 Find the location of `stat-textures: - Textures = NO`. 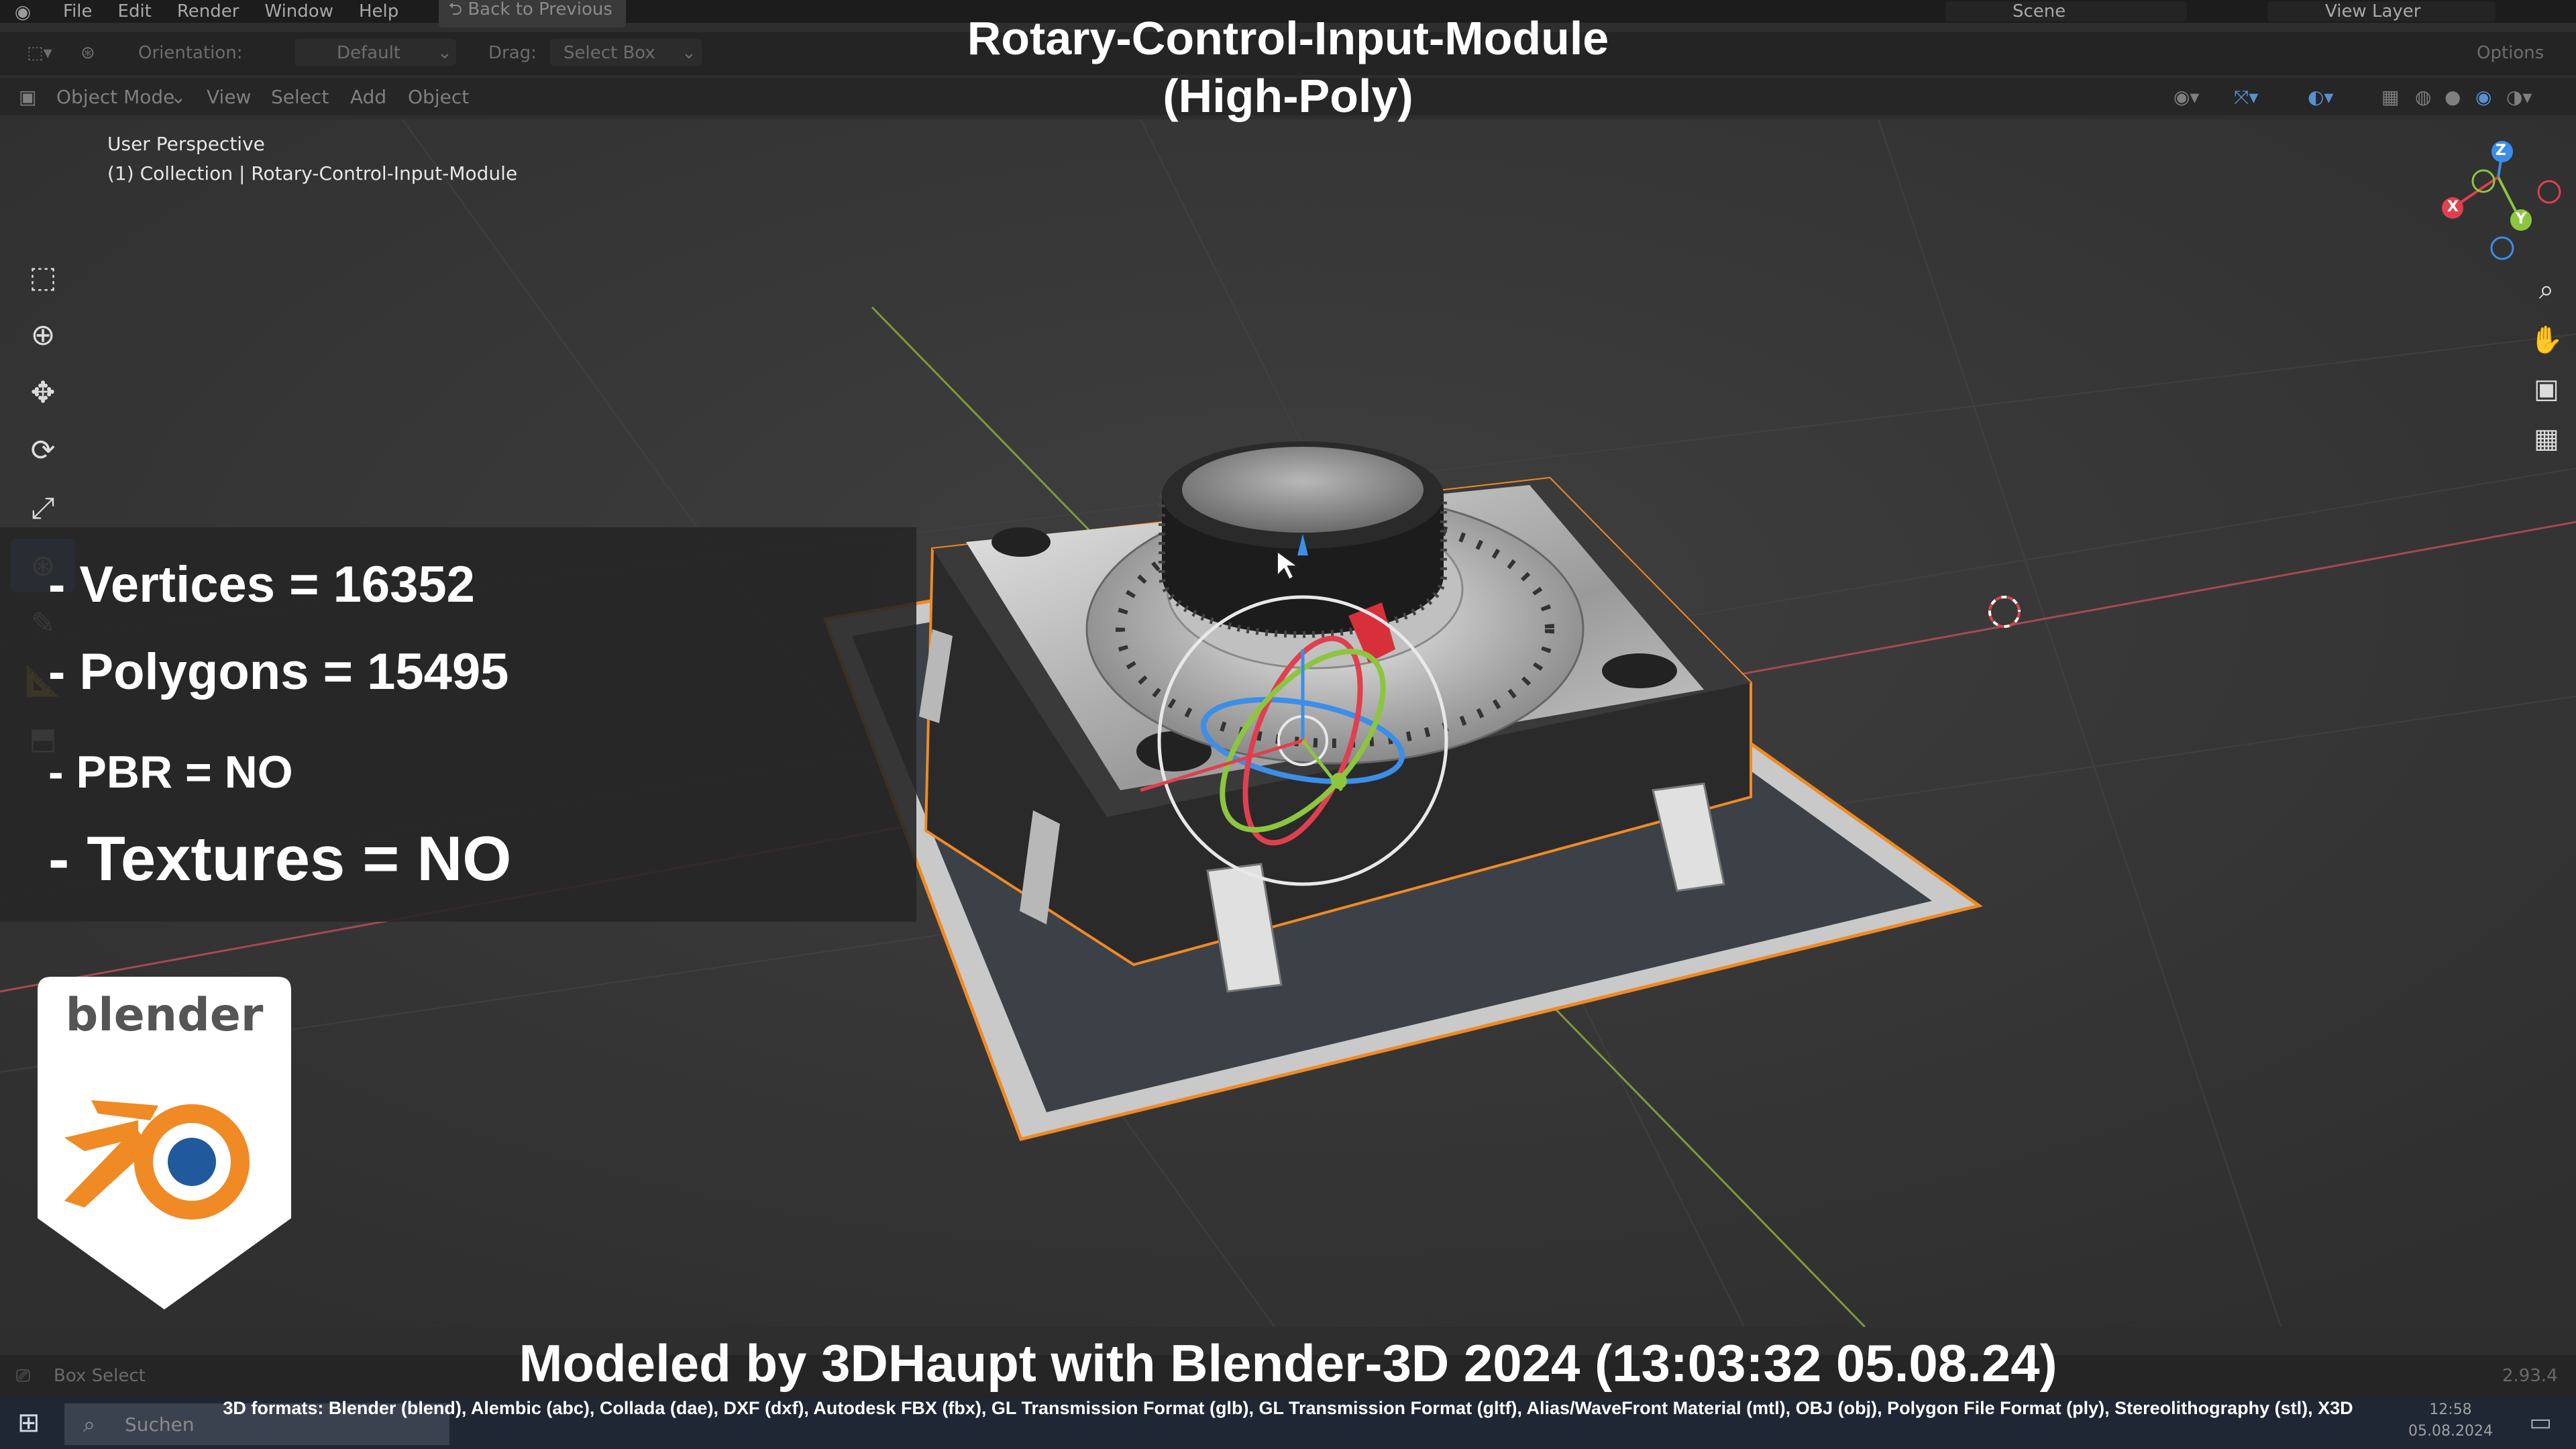

stat-textures: - Textures = NO is located at coordinates (280, 858).